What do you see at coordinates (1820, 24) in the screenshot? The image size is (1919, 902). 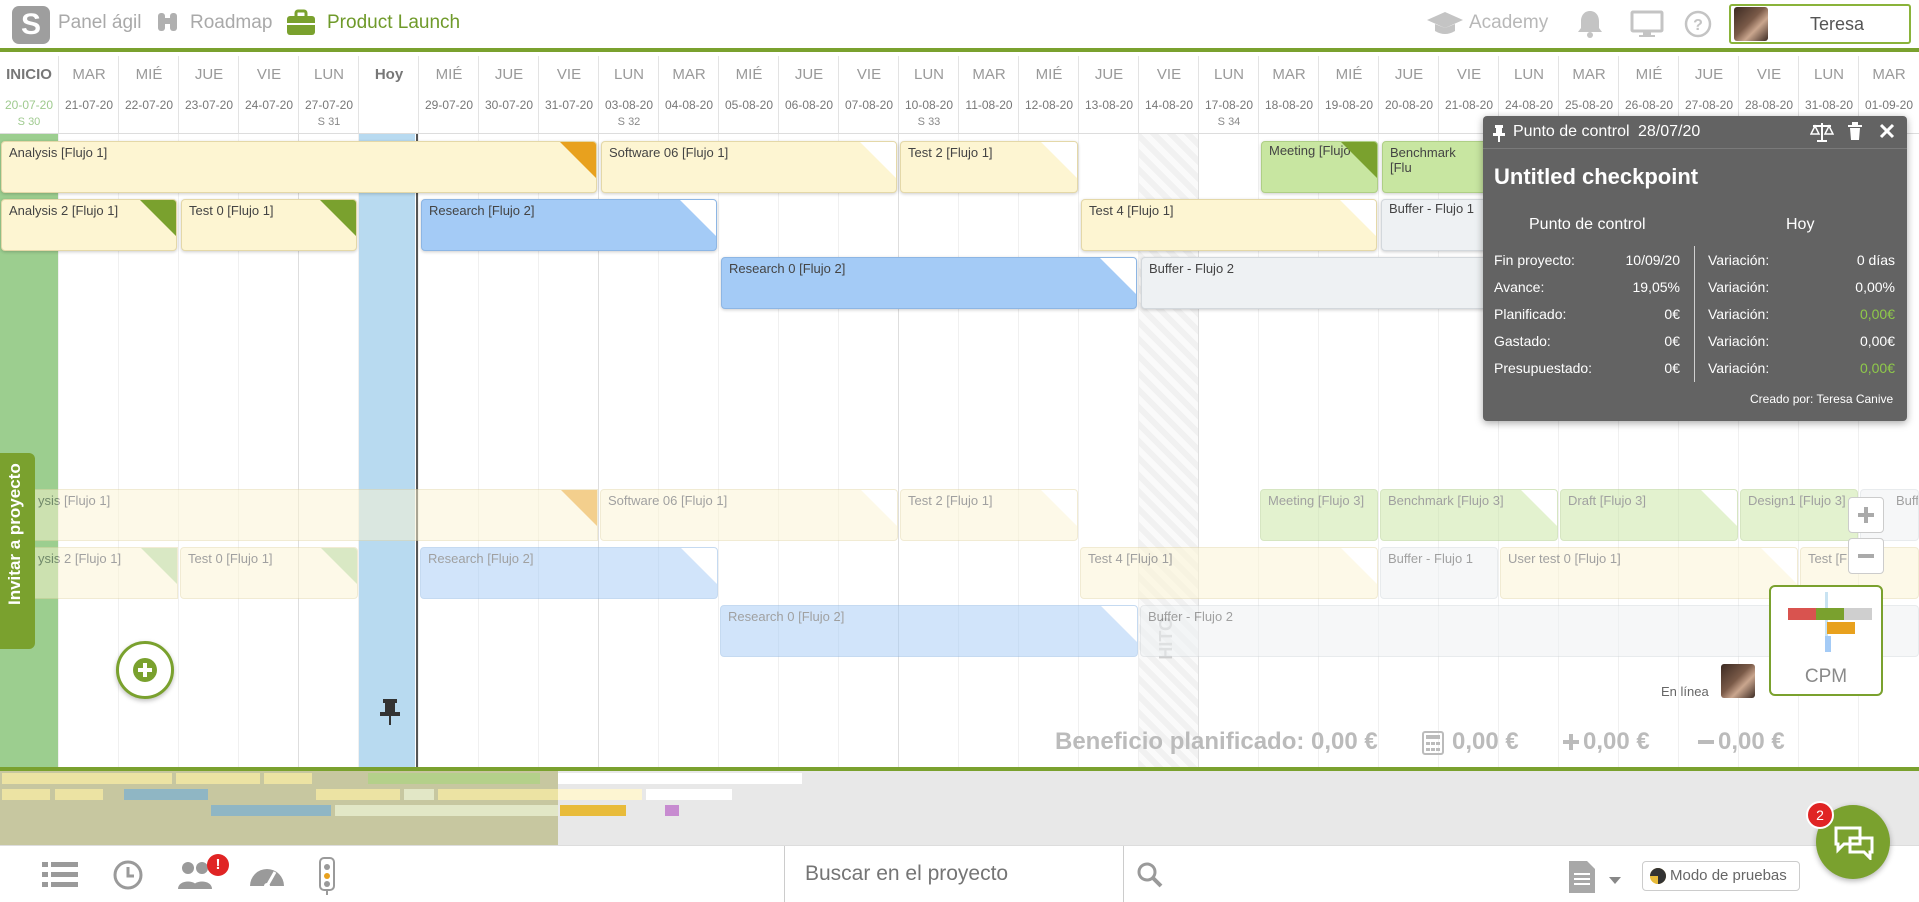 I see `user-menu: Teresa` at bounding box center [1820, 24].